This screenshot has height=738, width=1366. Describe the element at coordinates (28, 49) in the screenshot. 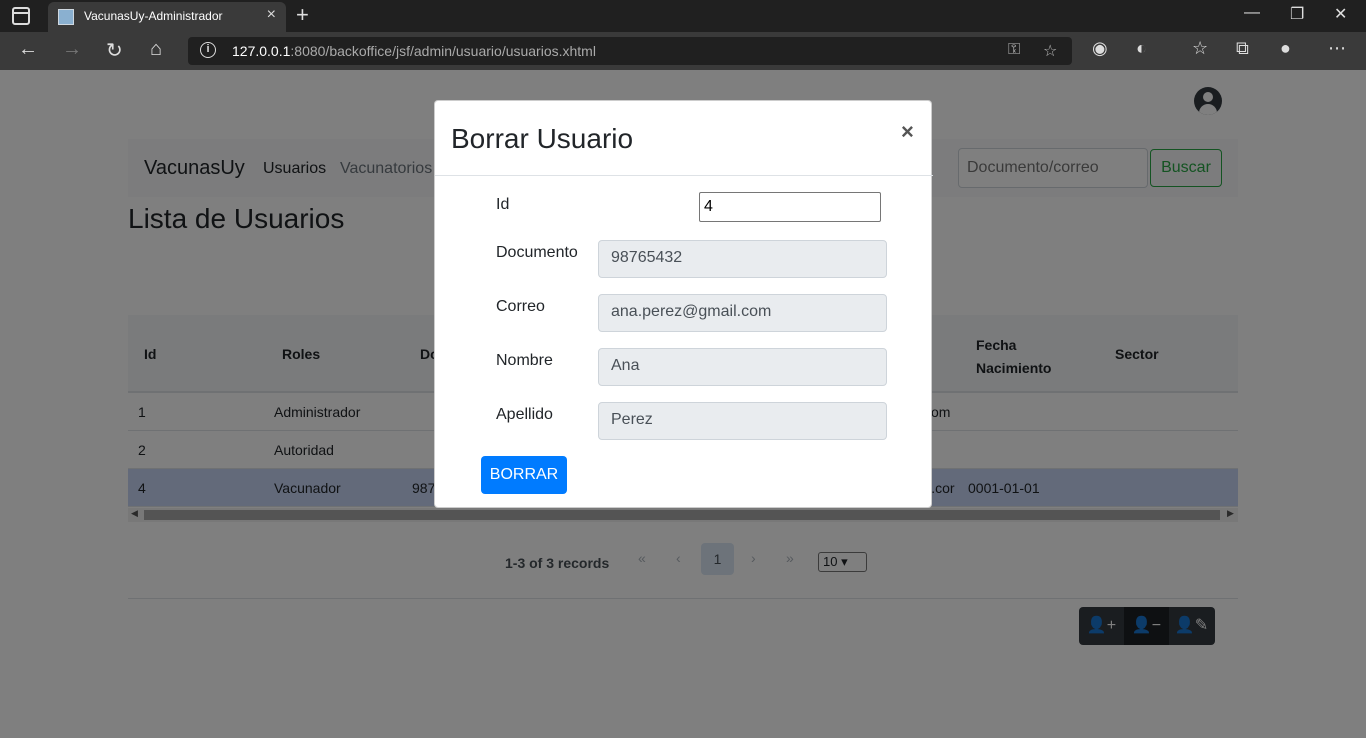

I see `back-icon: ←` at that location.